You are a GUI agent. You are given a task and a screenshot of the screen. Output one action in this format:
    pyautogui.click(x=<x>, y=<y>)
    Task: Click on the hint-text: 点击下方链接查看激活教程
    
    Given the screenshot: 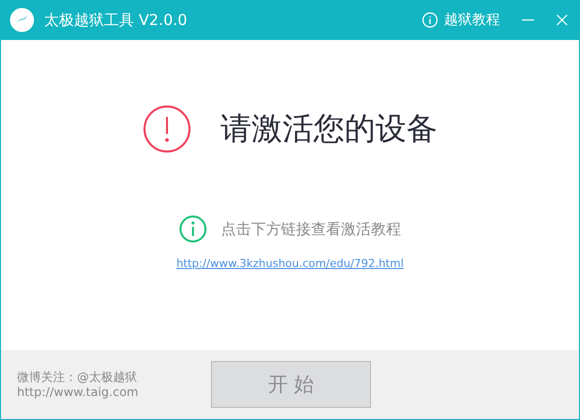 What is the action you would take?
    pyautogui.click(x=311, y=229)
    